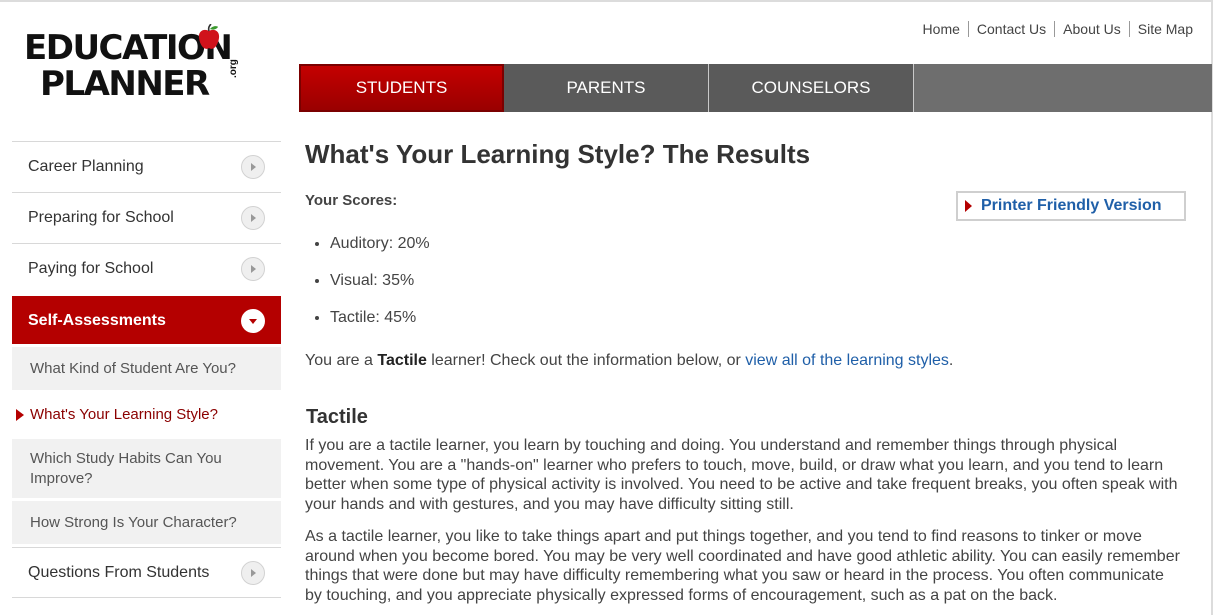 The width and height of the screenshot is (1213, 615). What do you see at coordinates (144, 68) in the screenshot?
I see `site-logo: EDUCATION PLANNER .org` at bounding box center [144, 68].